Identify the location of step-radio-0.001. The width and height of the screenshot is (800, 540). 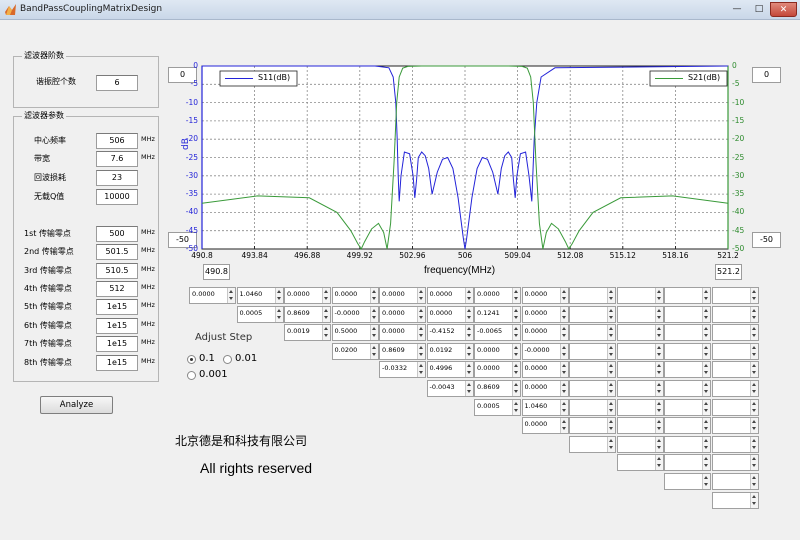
(191, 375).